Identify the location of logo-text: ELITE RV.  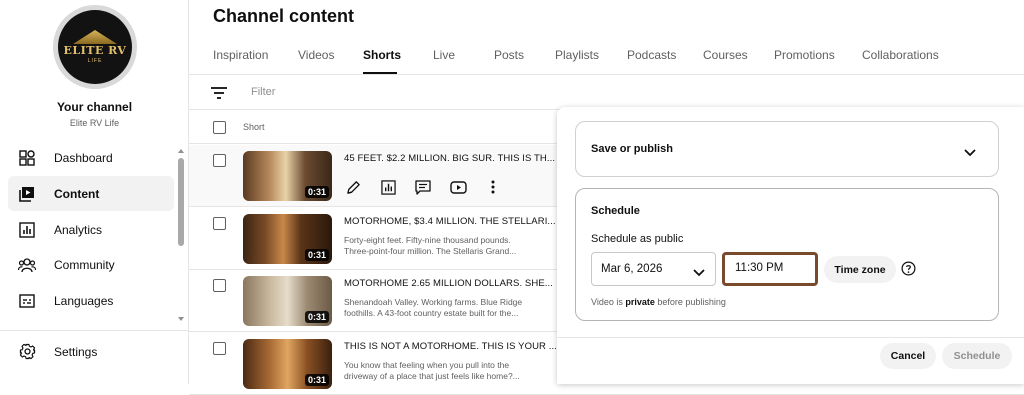
(95, 50).